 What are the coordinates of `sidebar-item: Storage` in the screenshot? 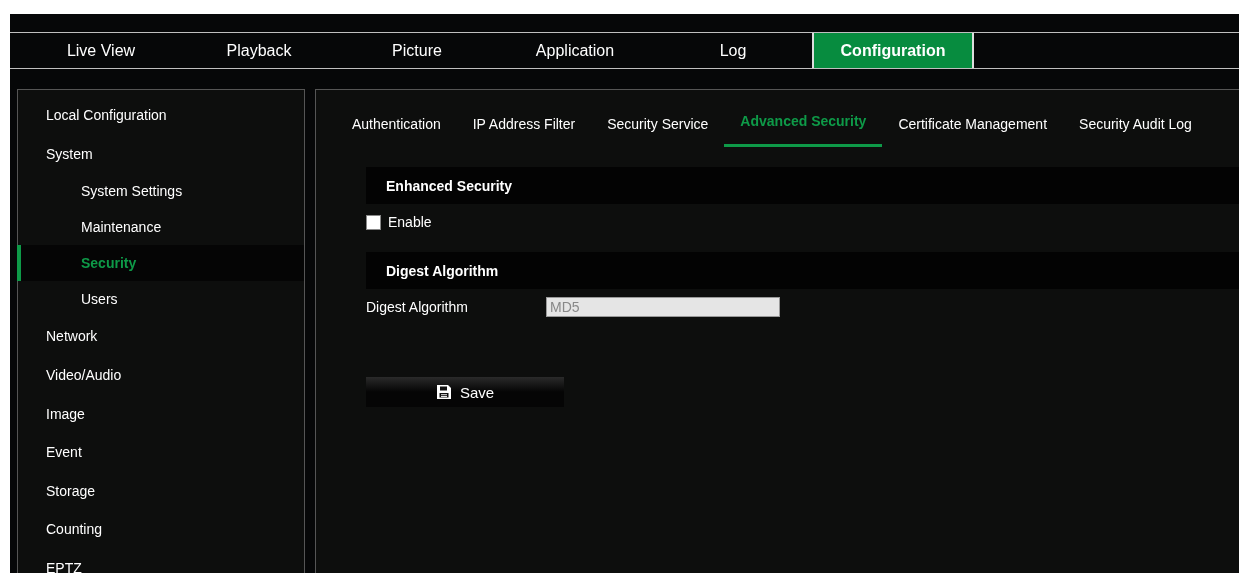 It's located at (160, 491).